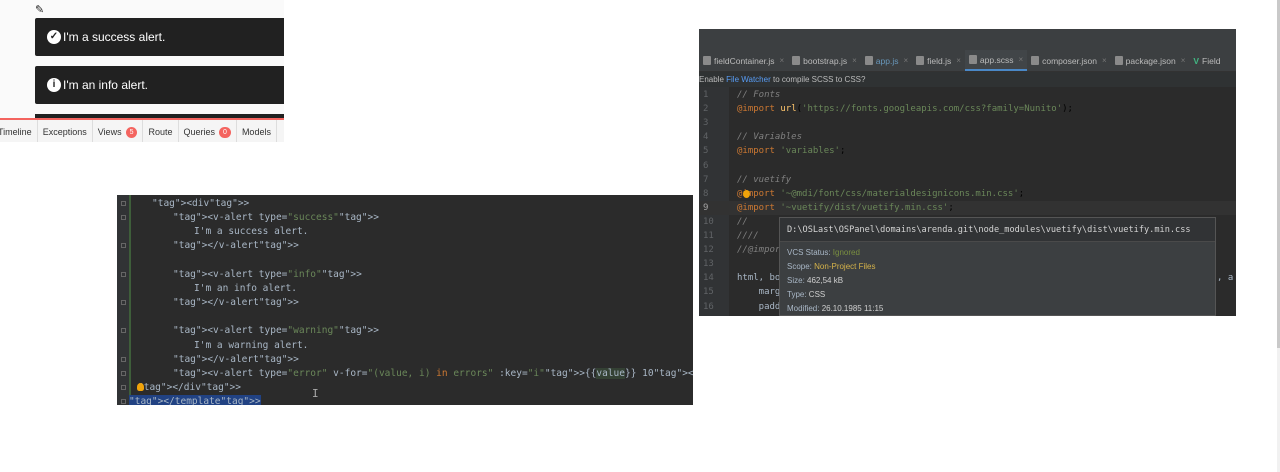 Image resolution: width=1280 pixels, height=472 pixels. Describe the element at coordinates (189, 388) in the screenshot. I see `code-line: "tag"></div"tag">>` at that location.